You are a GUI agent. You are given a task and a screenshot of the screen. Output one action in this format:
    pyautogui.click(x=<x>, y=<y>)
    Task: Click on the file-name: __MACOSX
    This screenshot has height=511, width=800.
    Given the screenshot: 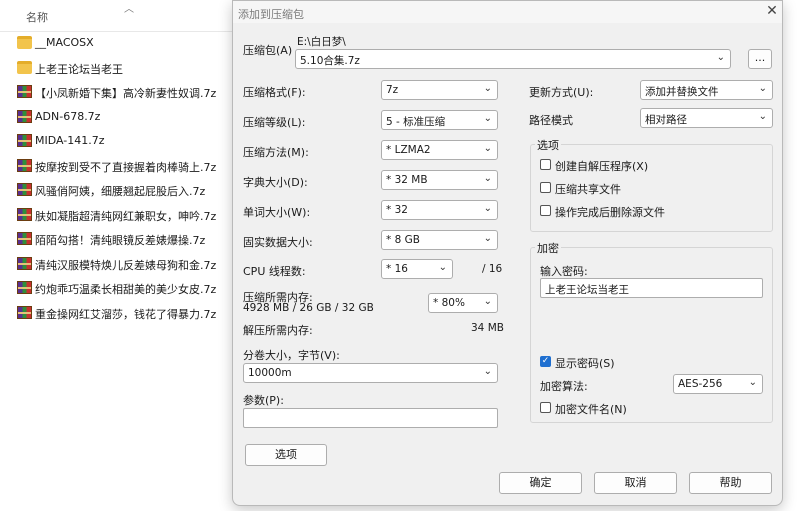 What is the action you would take?
    pyautogui.click(x=64, y=42)
    